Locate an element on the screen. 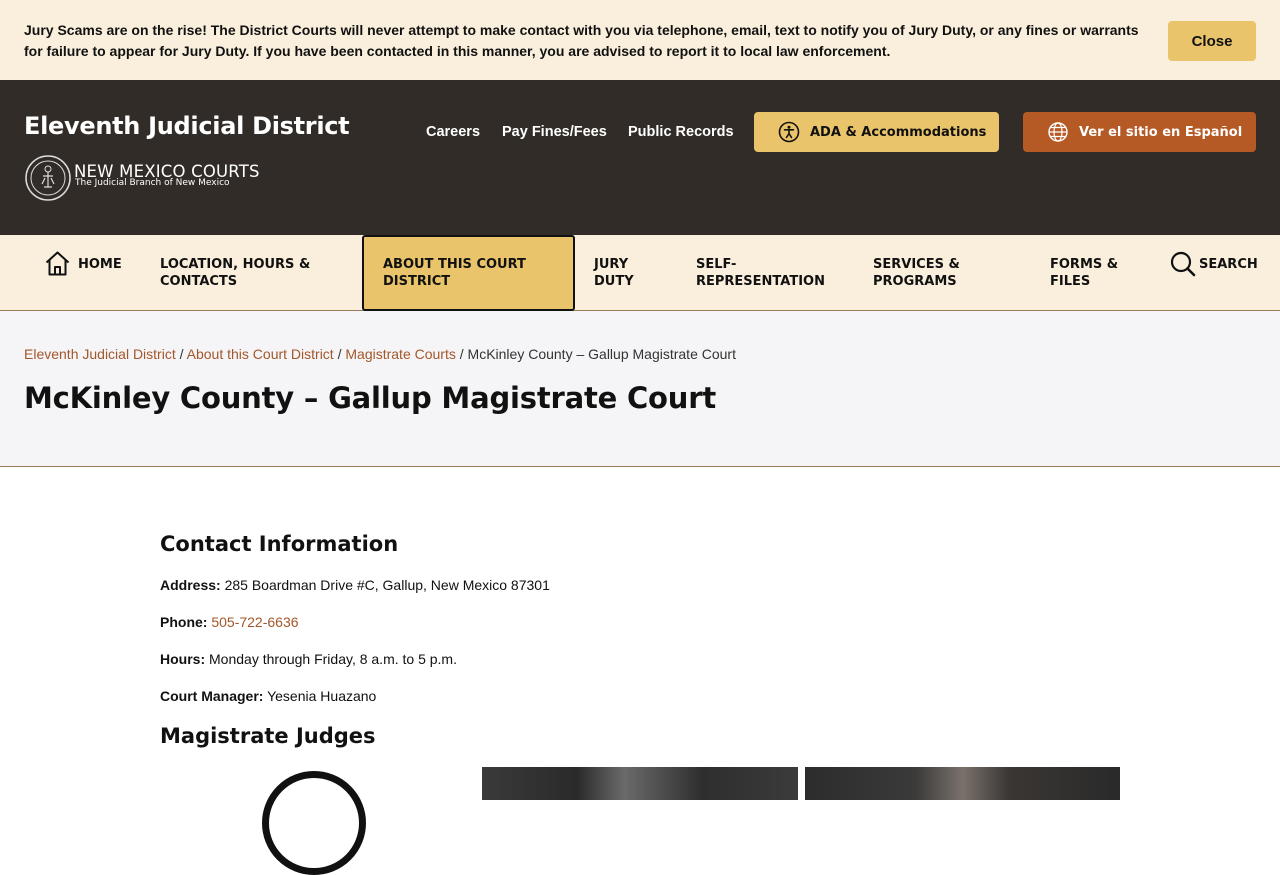  nav-search: SEARCH is located at coordinates (1228, 264).